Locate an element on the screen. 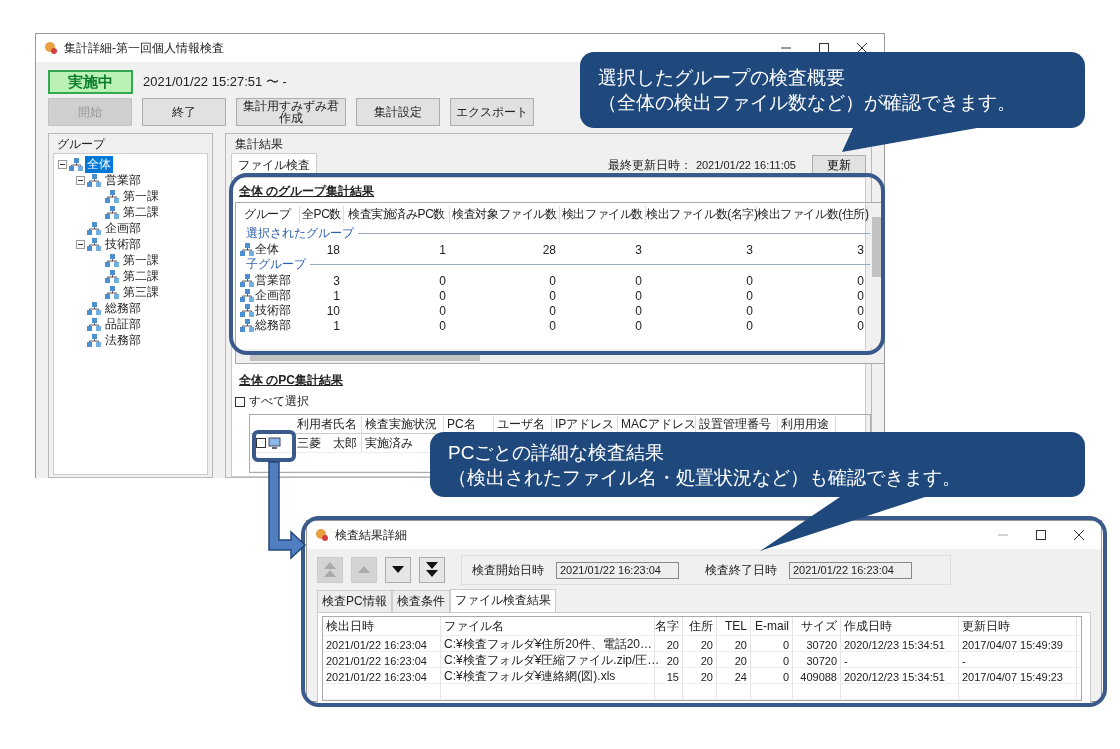  table-cell: 企画部 is located at coordinates (273, 295).